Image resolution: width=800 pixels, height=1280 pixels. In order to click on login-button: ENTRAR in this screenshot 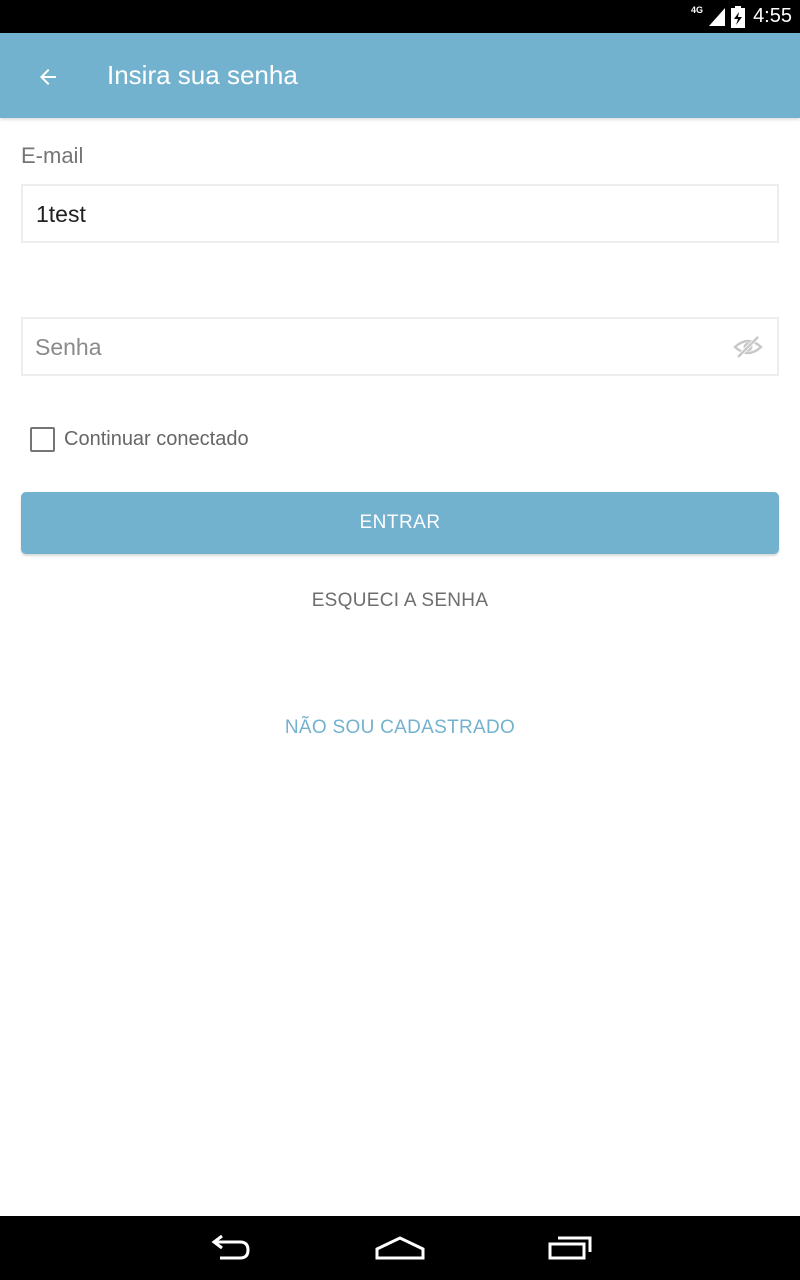, I will do `click(400, 523)`.